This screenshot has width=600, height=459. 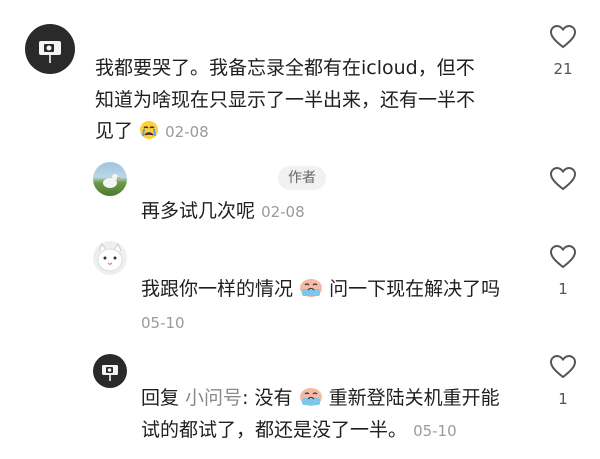 What do you see at coordinates (198, 211) in the screenshot?
I see `reply-text-label: 再多试几次呢` at bounding box center [198, 211].